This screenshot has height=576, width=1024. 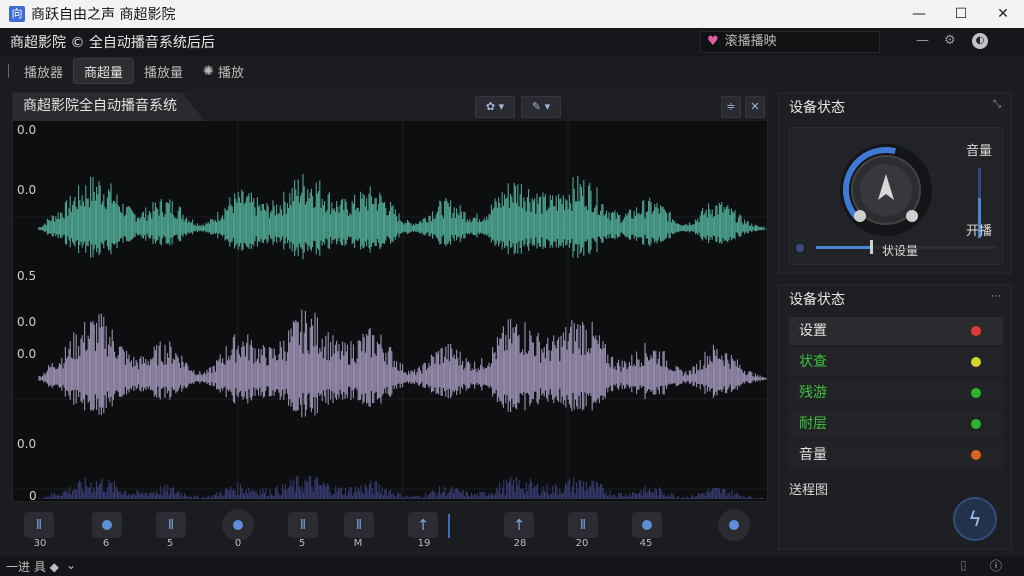 What do you see at coordinates (896, 424) in the screenshot?
I see `status-row-3: 耐层` at bounding box center [896, 424].